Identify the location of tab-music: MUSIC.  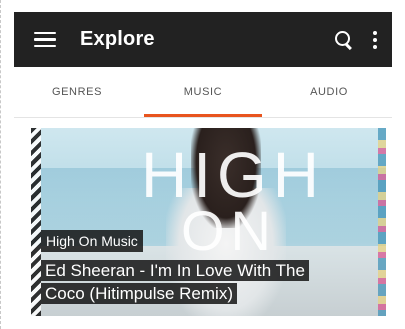
(203, 92).